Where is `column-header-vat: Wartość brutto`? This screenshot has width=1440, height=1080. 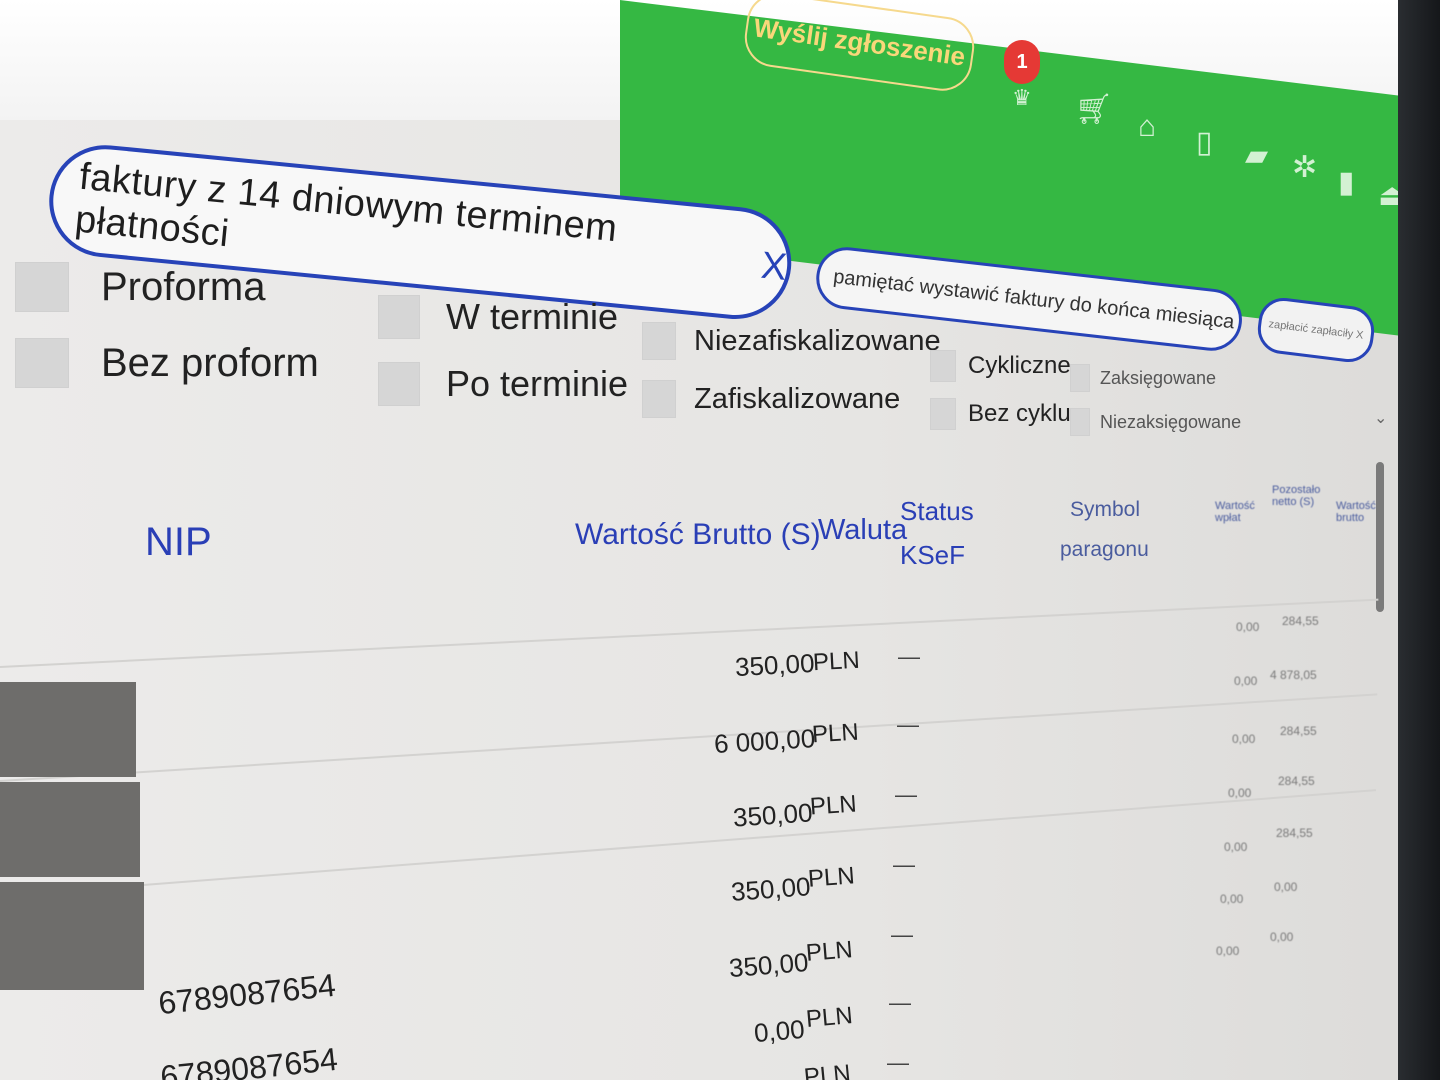 column-header-vat: Wartość brutto is located at coordinates (1356, 512).